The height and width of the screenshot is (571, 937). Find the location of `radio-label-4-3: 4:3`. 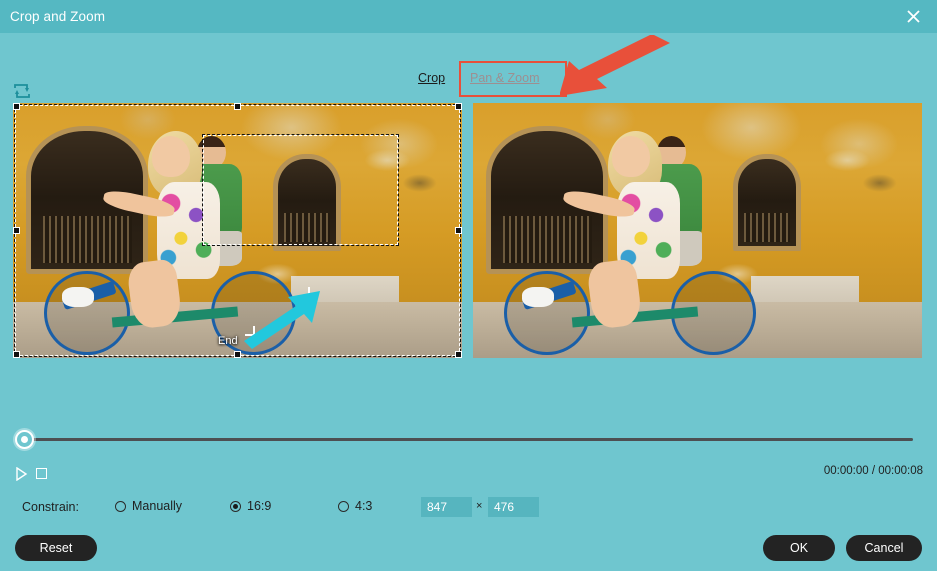

radio-label-4-3: 4:3 is located at coordinates (364, 506).